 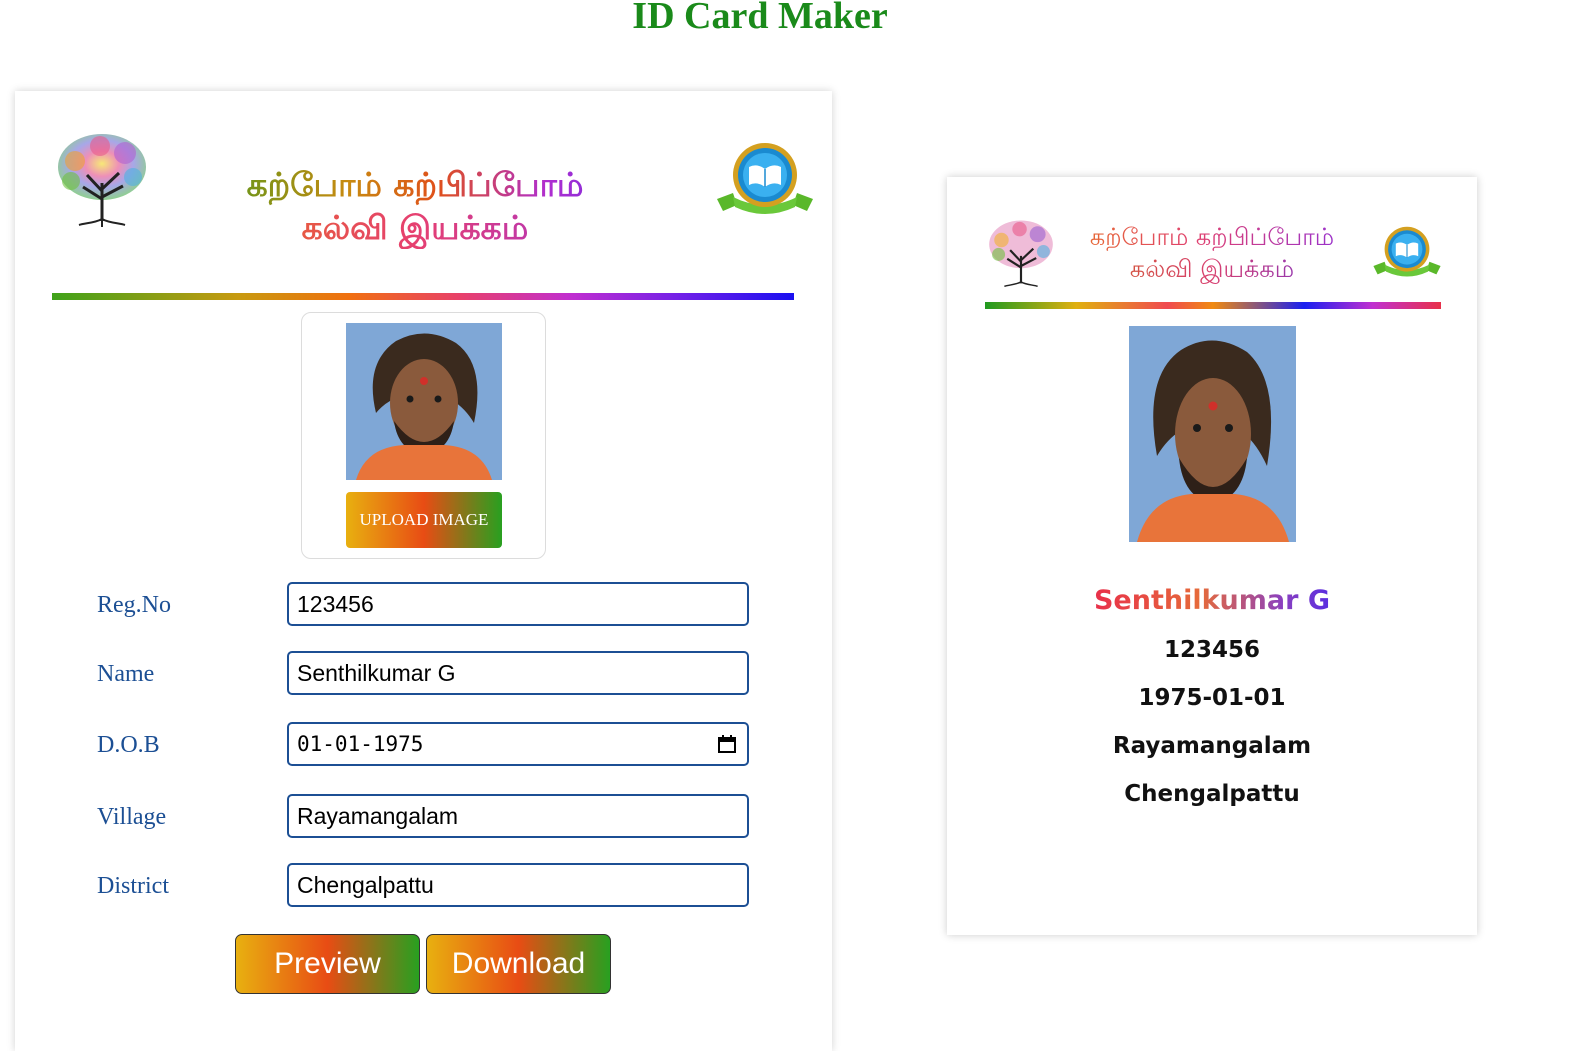 What do you see at coordinates (128, 745) in the screenshot?
I see `dob-label: D.O.B` at bounding box center [128, 745].